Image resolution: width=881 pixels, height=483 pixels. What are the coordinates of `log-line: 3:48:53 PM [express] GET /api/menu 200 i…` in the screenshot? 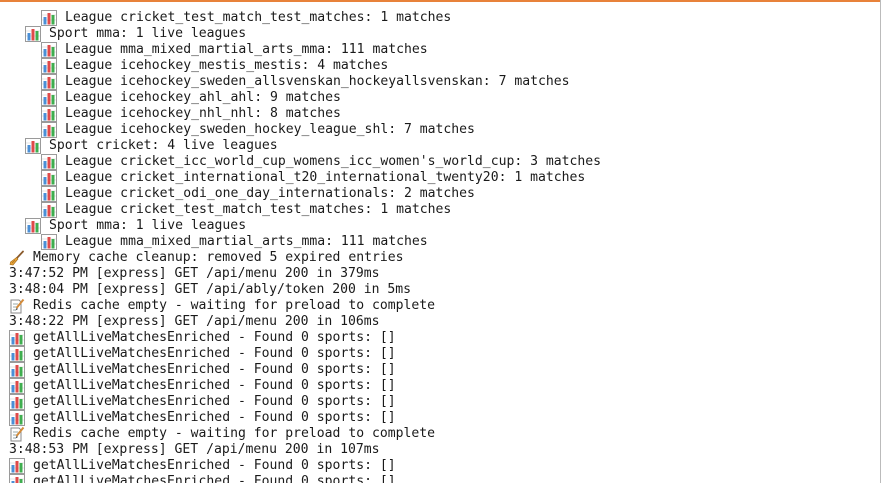 It's located at (305, 450).